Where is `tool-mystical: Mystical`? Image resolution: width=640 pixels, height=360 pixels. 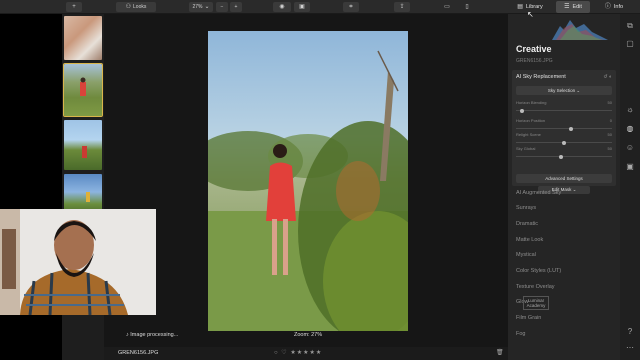 tool-mystical: Mystical is located at coordinates (526, 255).